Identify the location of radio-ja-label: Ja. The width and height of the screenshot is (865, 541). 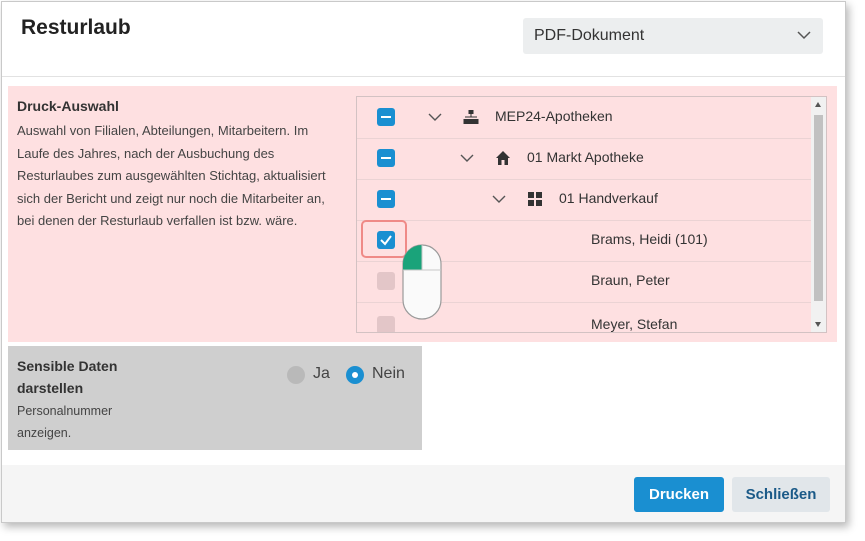
(321, 374).